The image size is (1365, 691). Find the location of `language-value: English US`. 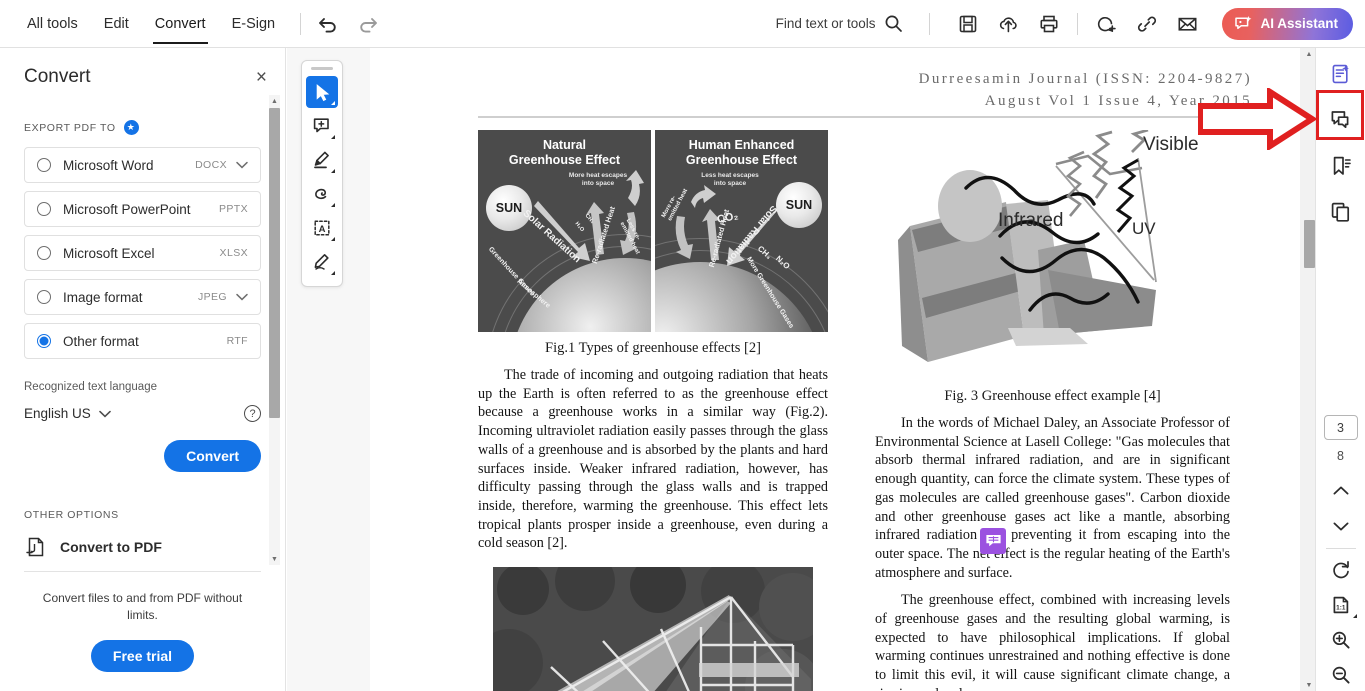

language-value: English US is located at coordinates (57, 413).